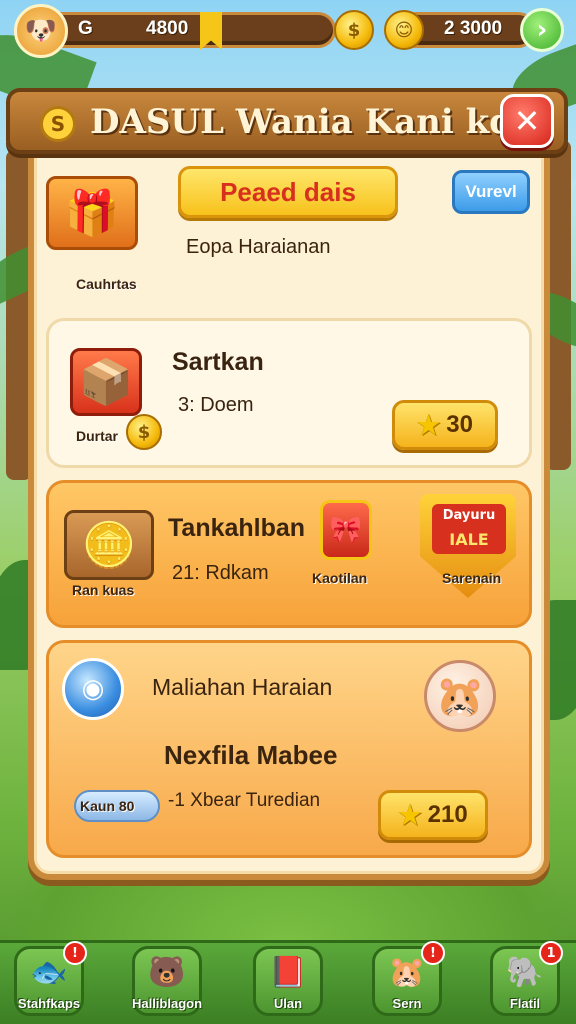  Describe the element at coordinates (473, 28) in the screenshot. I see `gem-count: 2 3000` at that location.